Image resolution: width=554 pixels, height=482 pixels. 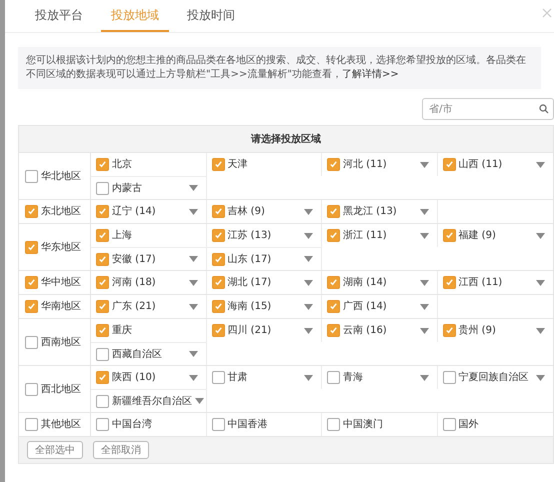 What do you see at coordinates (61, 247) in the screenshot?
I see `region-label: 华东地区` at bounding box center [61, 247].